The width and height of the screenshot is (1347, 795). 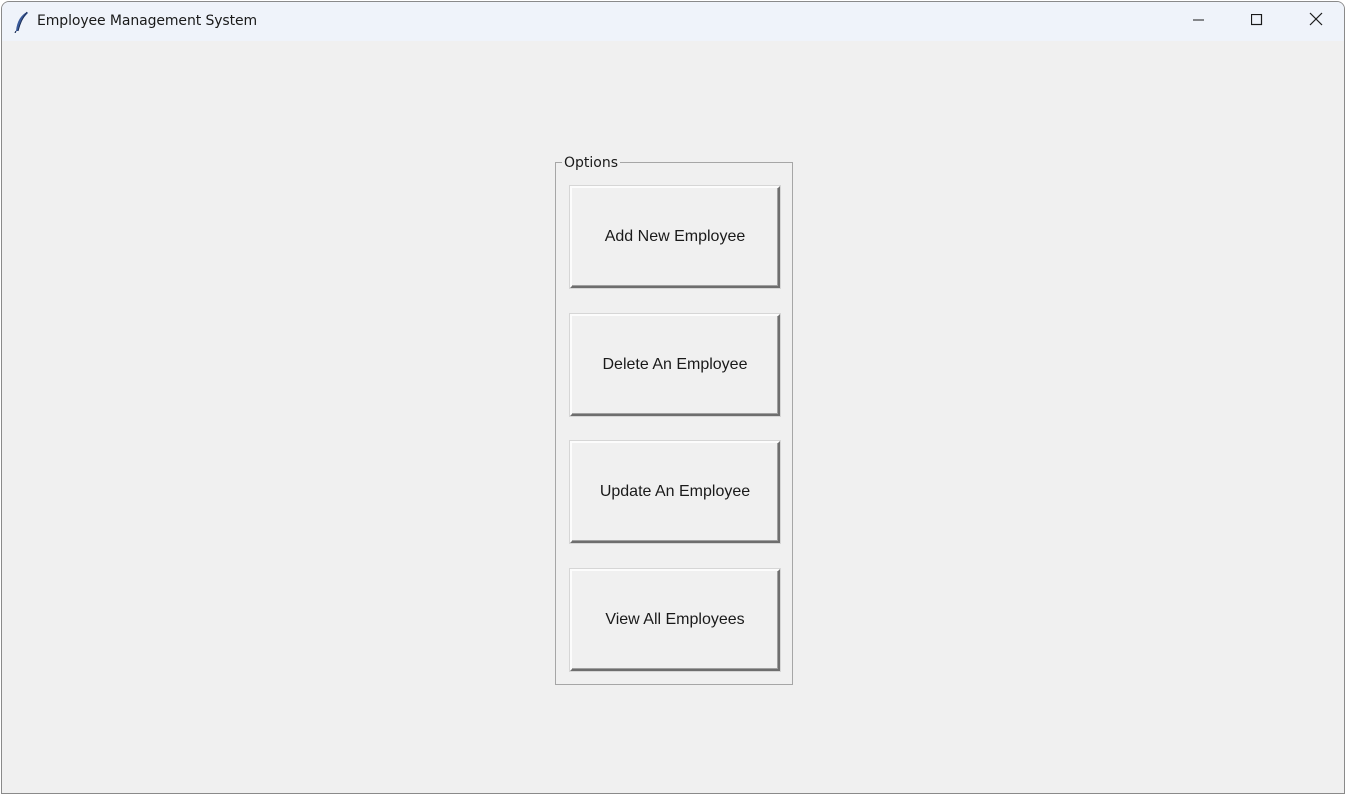 I want to click on options-frame-label: Options, so click(x=591, y=163).